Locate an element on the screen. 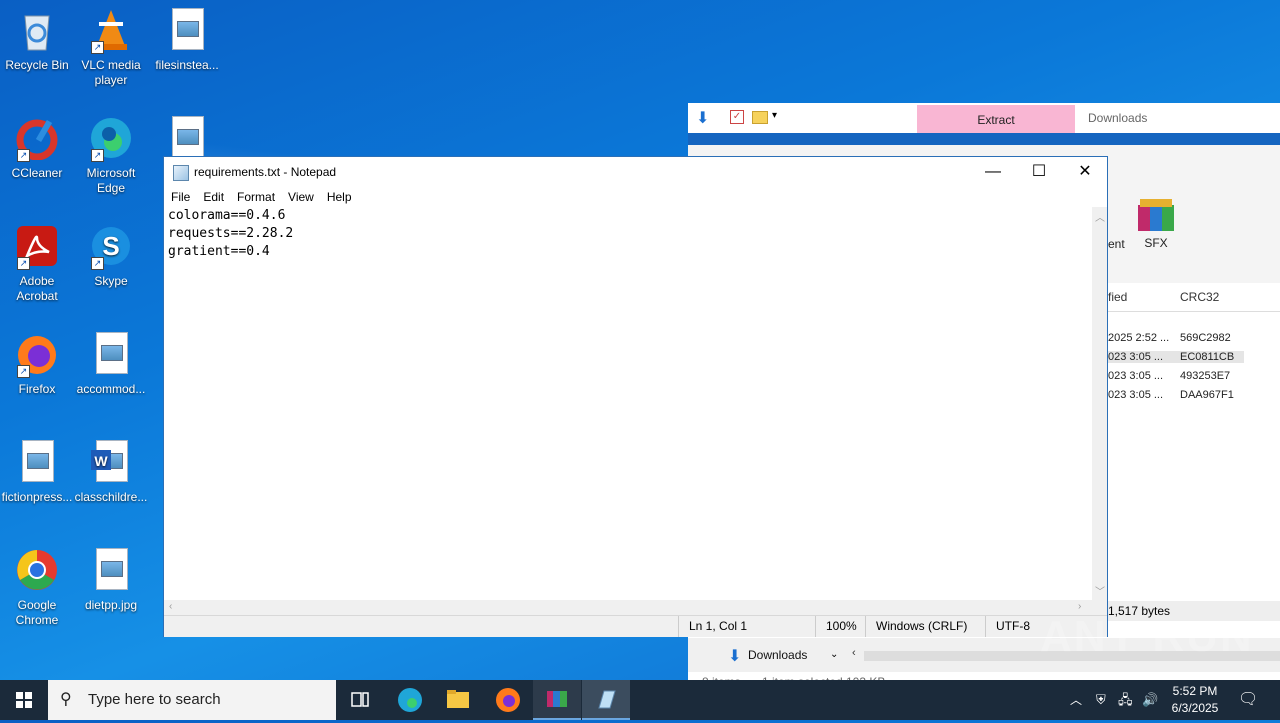  row-crc: 493253E7 is located at coordinates (1205, 376).